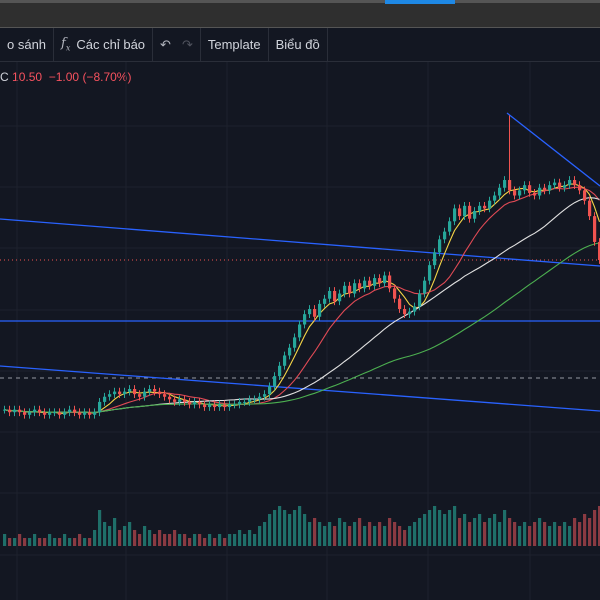  Describe the element at coordinates (420, 2) in the screenshot. I see `active-tab-indicator` at that location.